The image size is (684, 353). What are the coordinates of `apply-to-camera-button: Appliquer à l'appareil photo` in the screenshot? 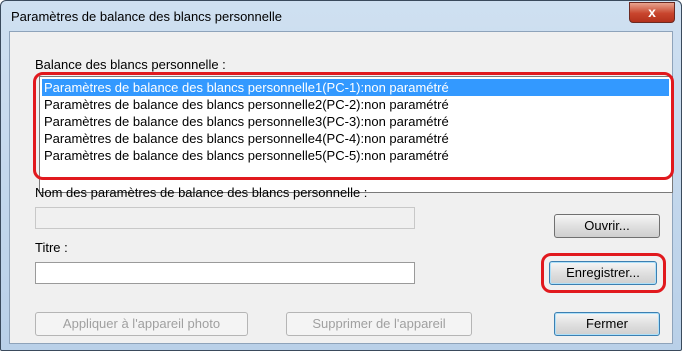 It's located at (141, 324).